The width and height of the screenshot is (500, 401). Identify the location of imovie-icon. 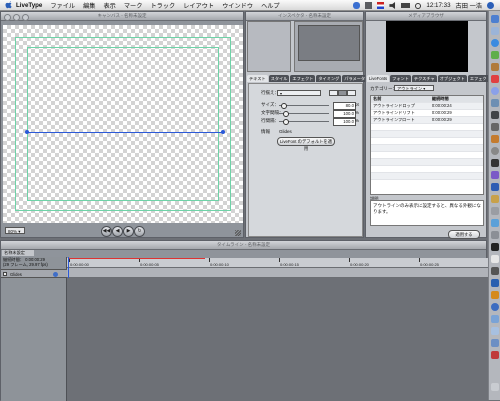
(495, 115).